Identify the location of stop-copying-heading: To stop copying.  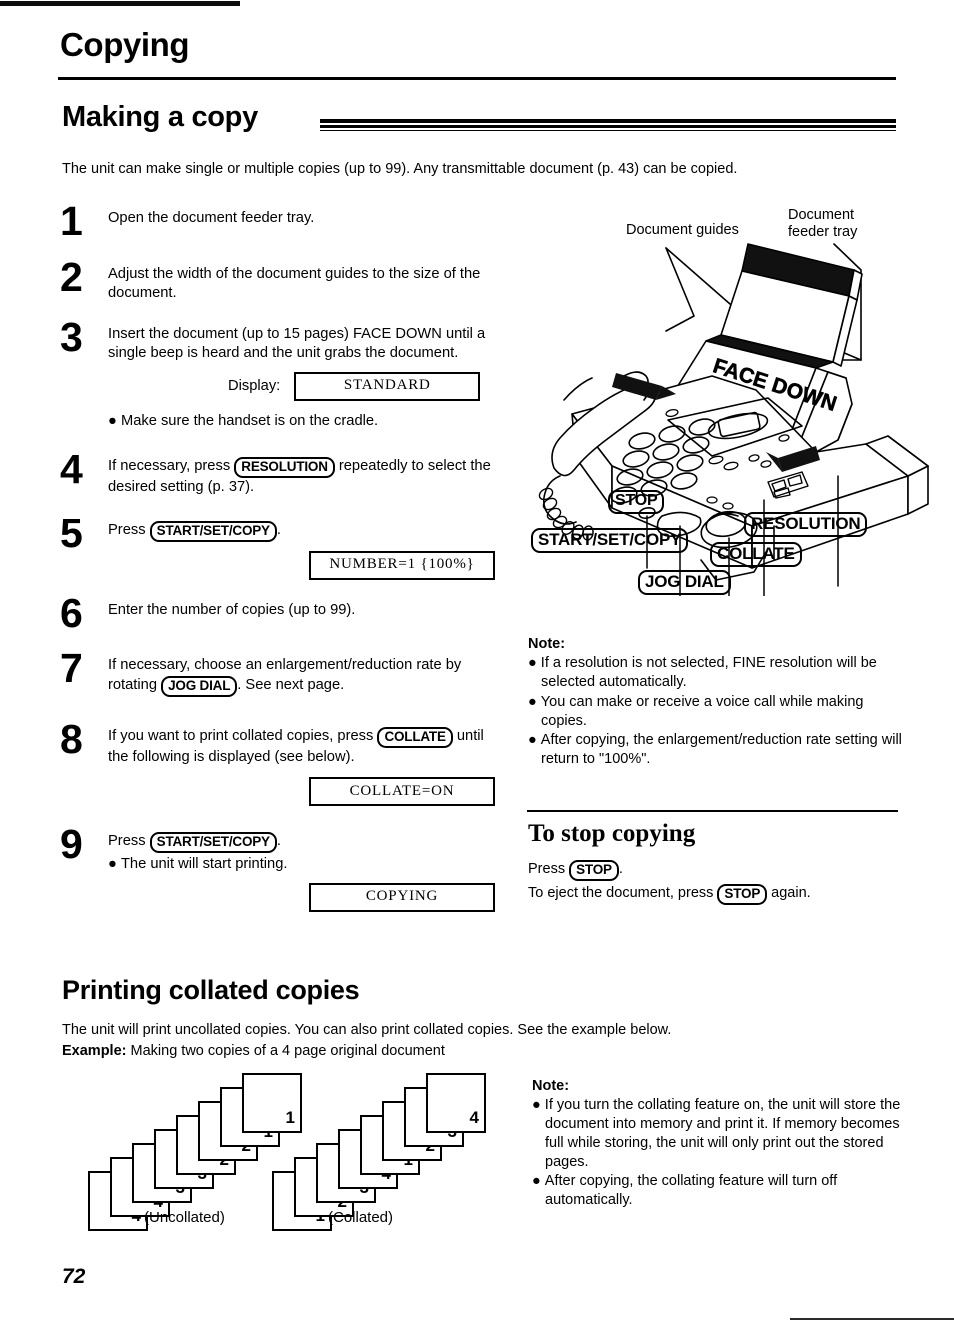
(612, 833).